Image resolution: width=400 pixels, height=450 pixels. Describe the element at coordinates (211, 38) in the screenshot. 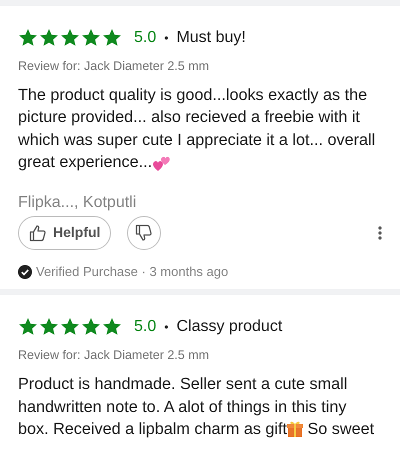

I see `review-title: Must buy!` at that location.